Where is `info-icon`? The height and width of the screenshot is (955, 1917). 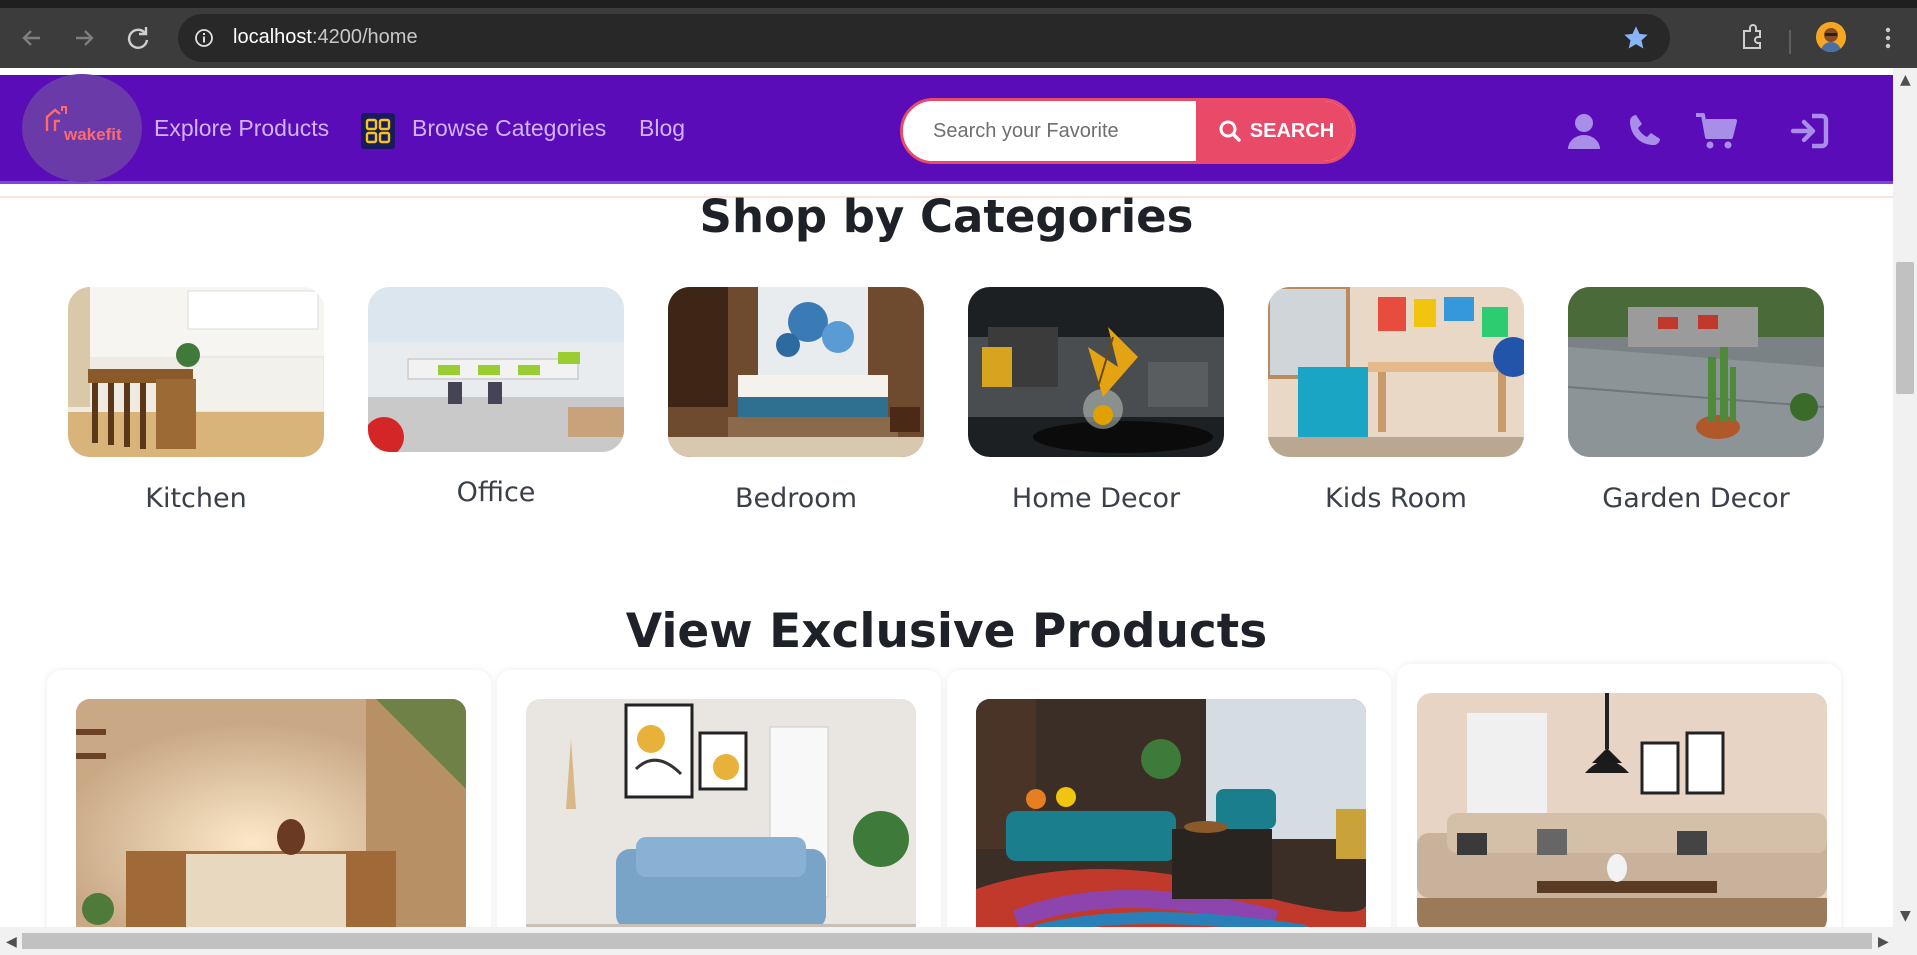
info-icon is located at coordinates (204, 38).